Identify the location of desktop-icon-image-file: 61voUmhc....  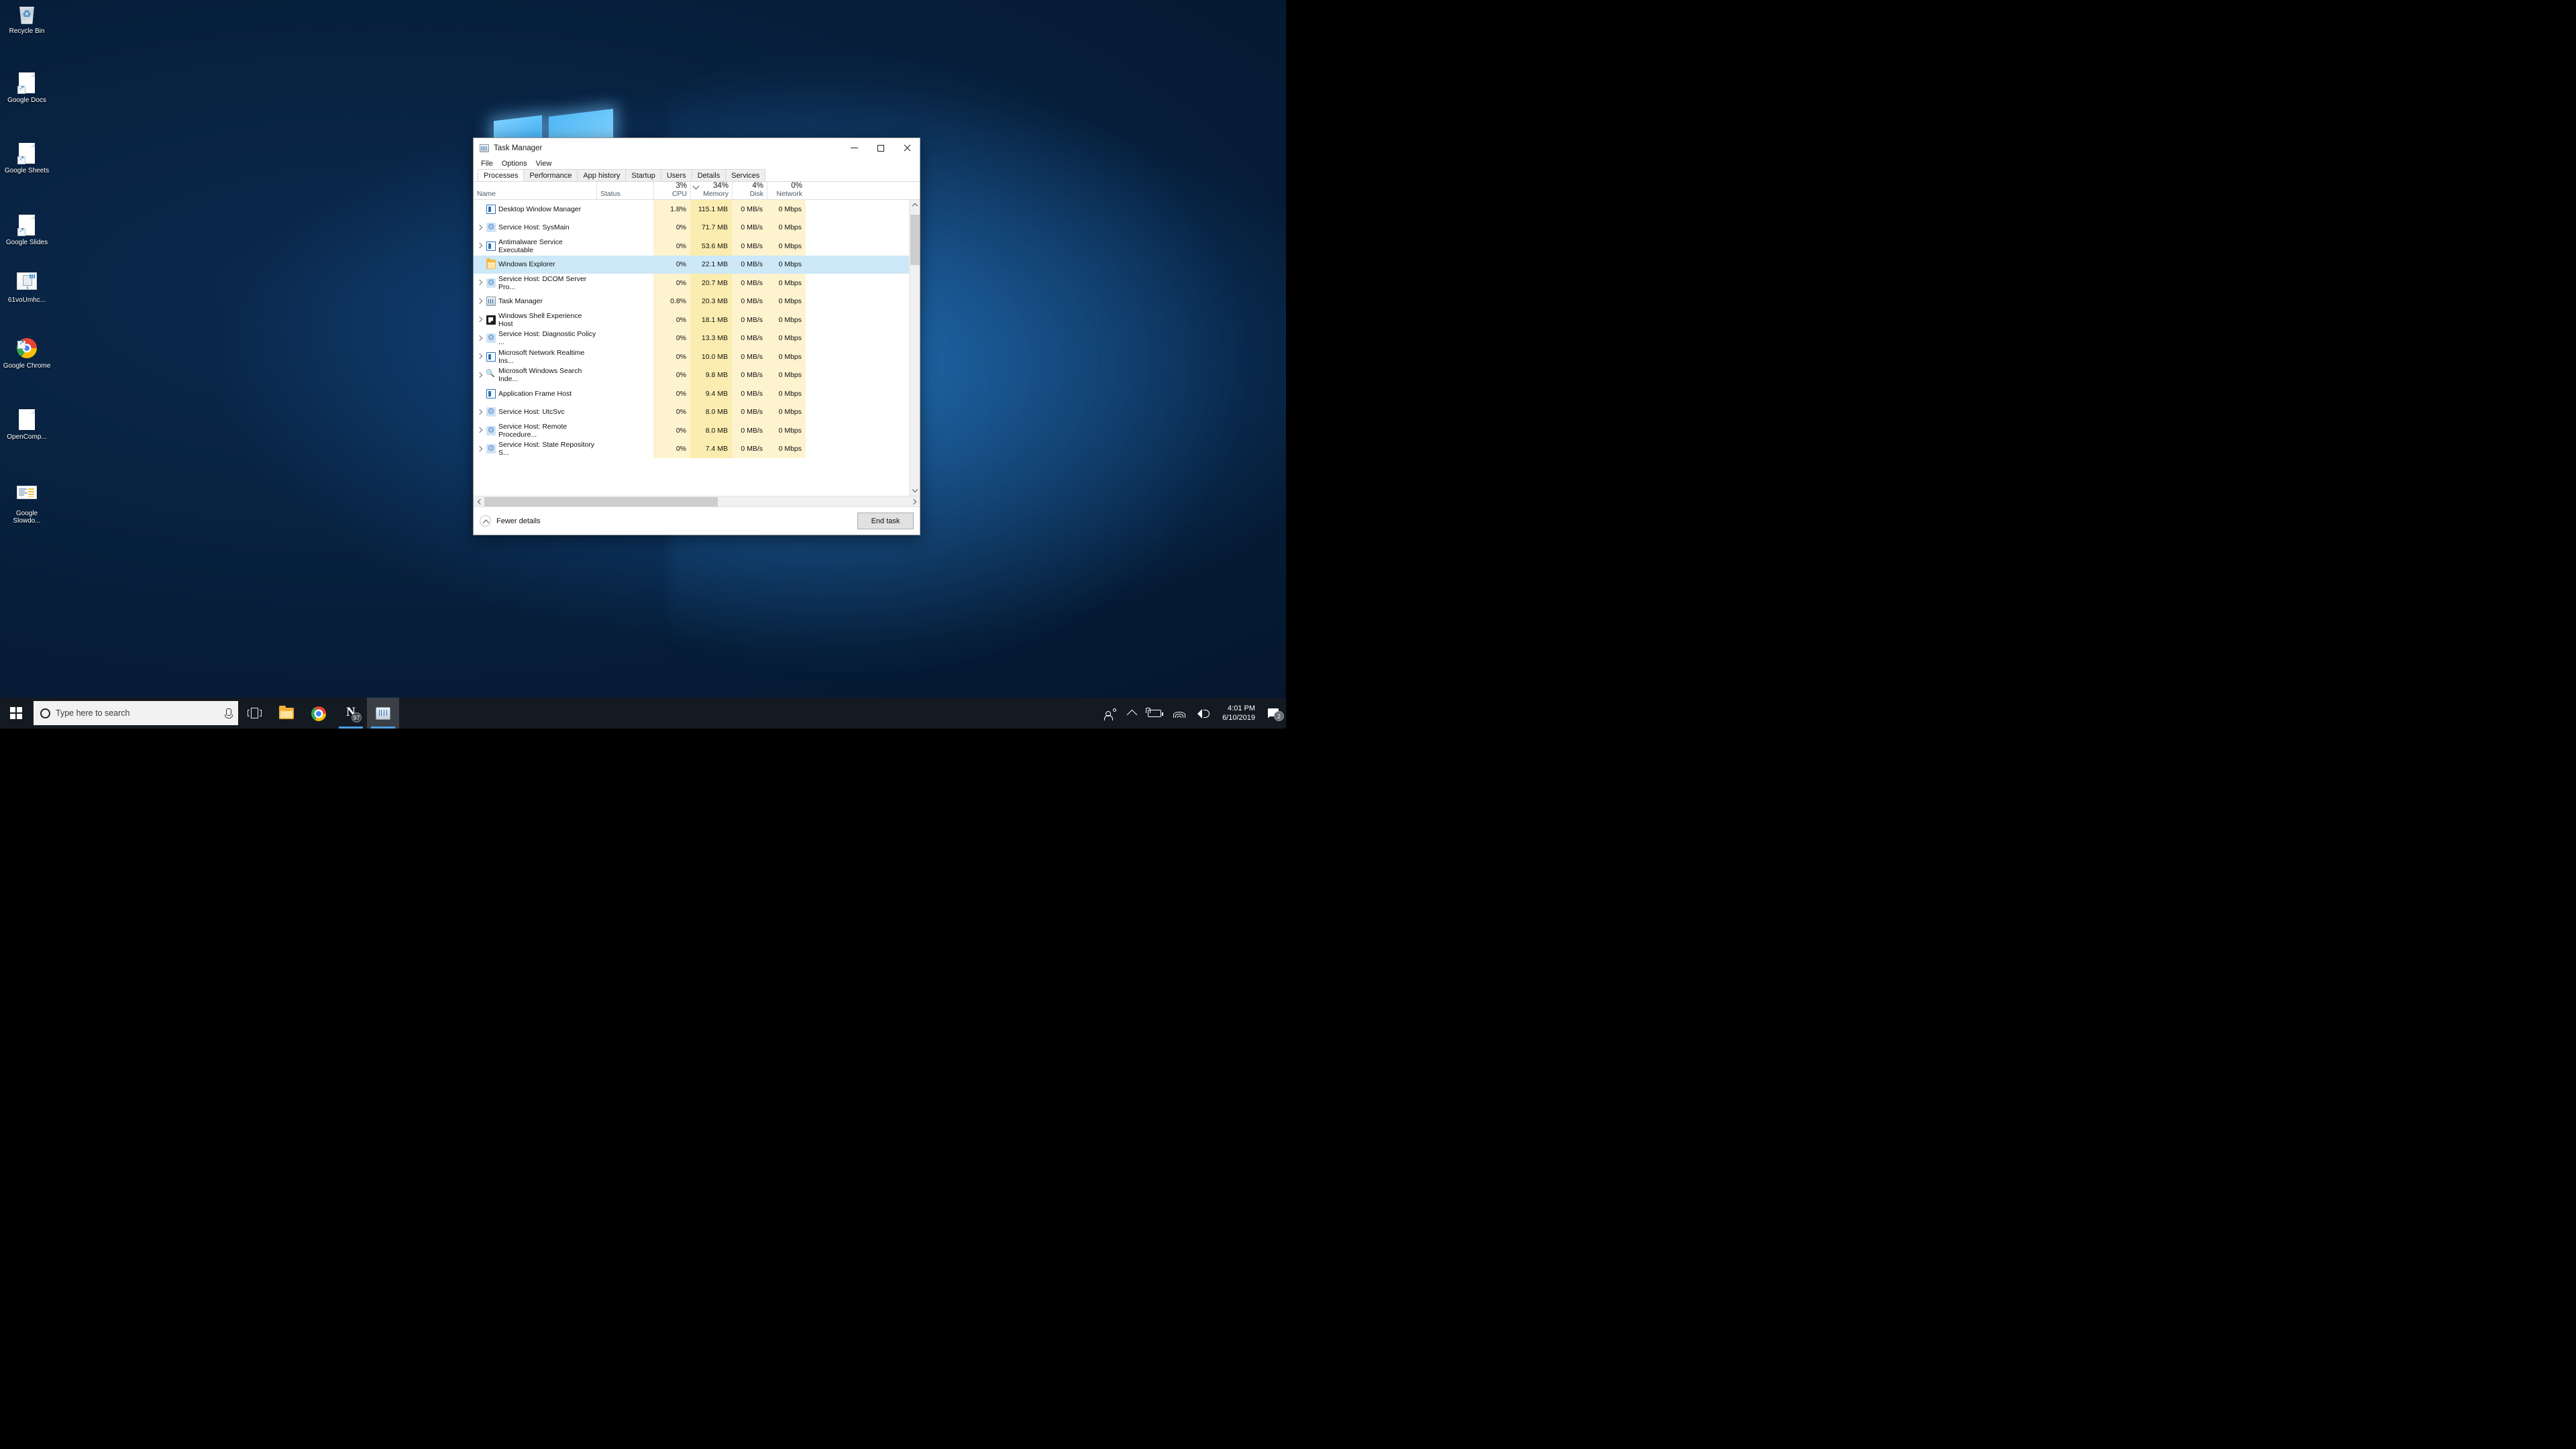
(27, 287).